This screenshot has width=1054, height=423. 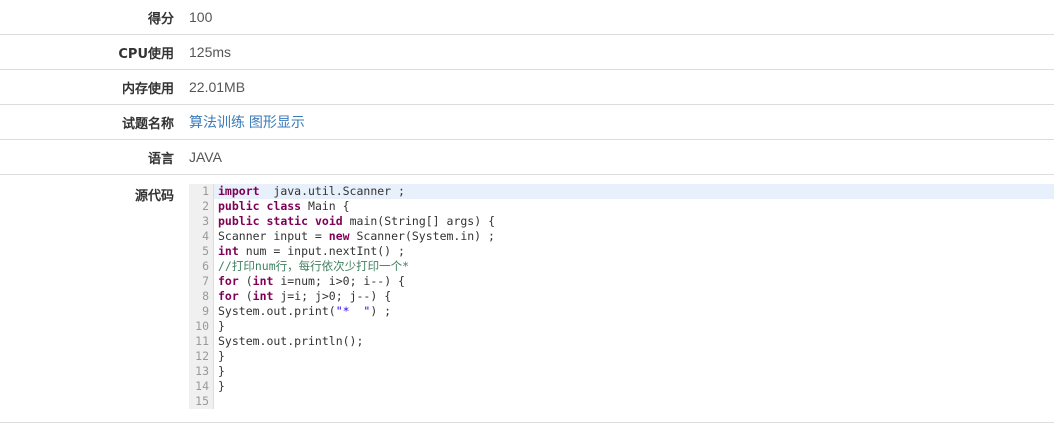 I want to click on line-number: 5, so click(x=205, y=251).